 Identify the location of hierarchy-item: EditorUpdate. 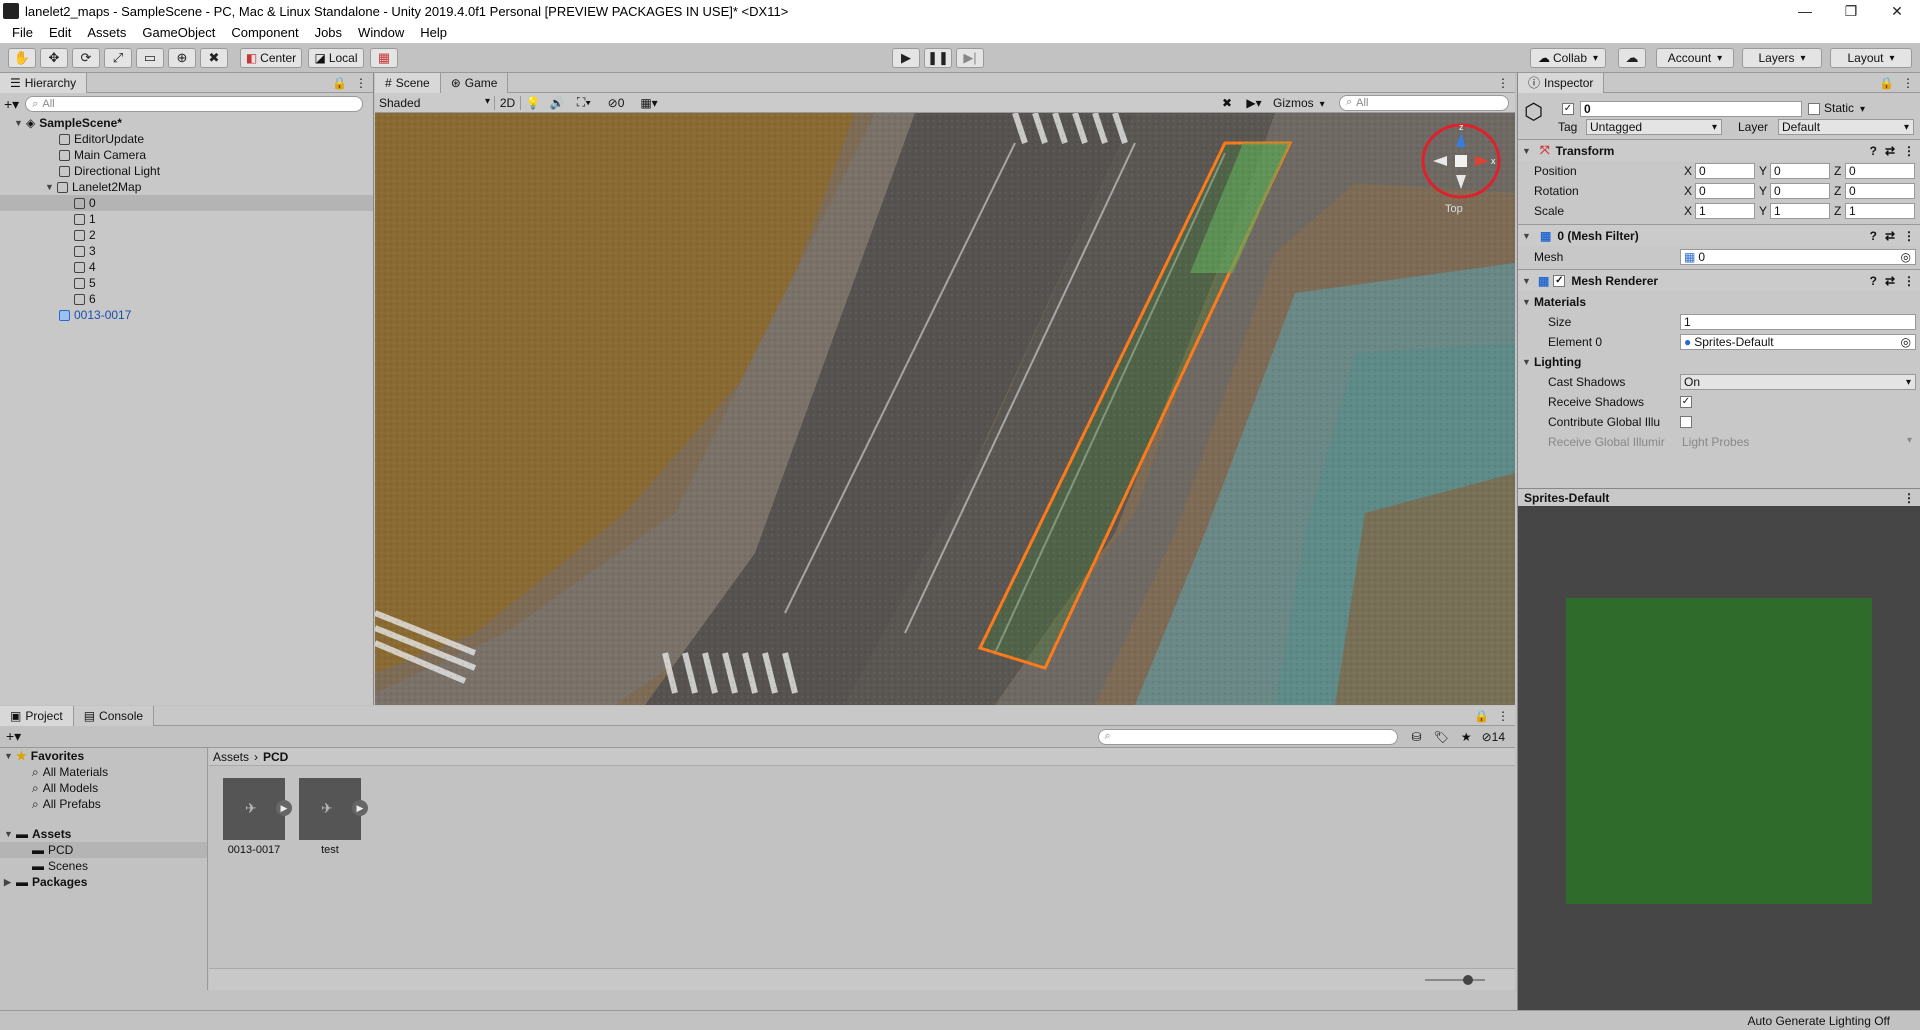
(193, 139).